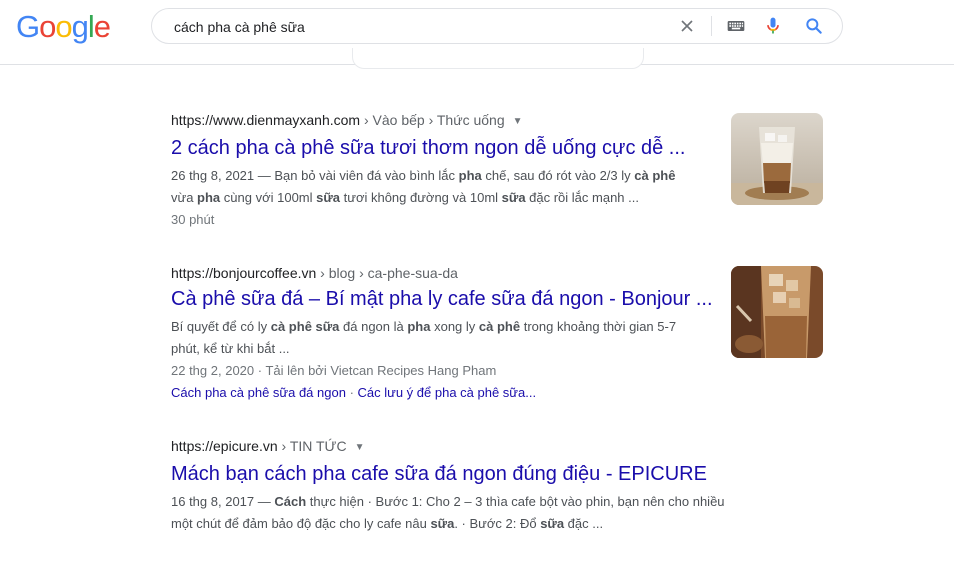  Describe the element at coordinates (224, 446) in the screenshot. I see `result-site: https://epicure.vn` at that location.